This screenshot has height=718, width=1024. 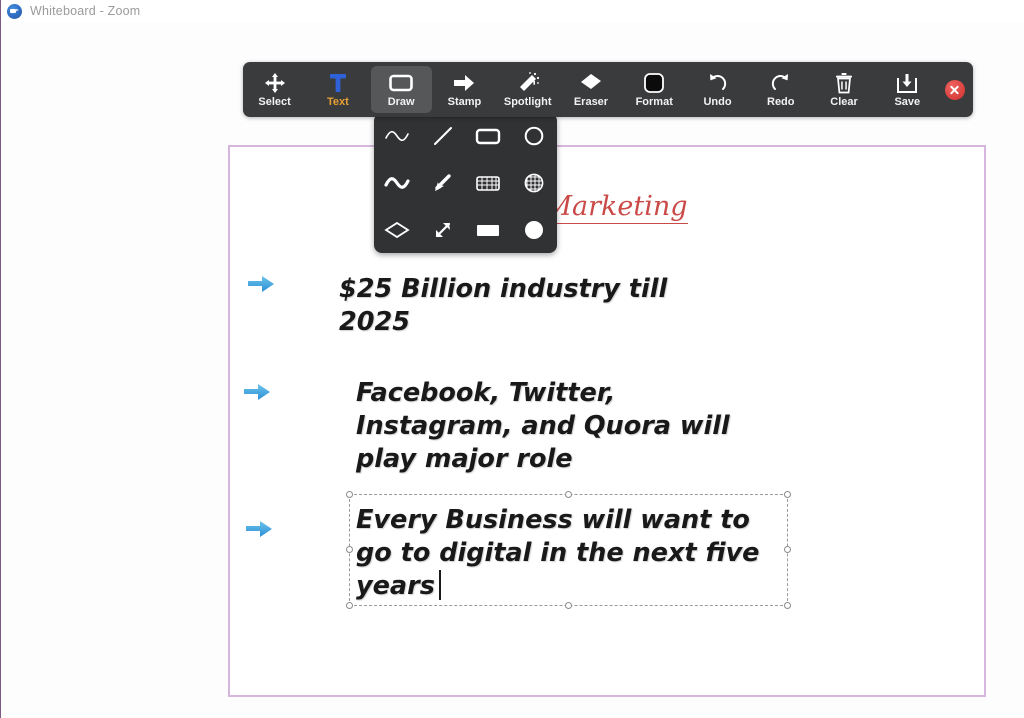 I want to click on tool-stamp: Stamp, so click(x=464, y=89).